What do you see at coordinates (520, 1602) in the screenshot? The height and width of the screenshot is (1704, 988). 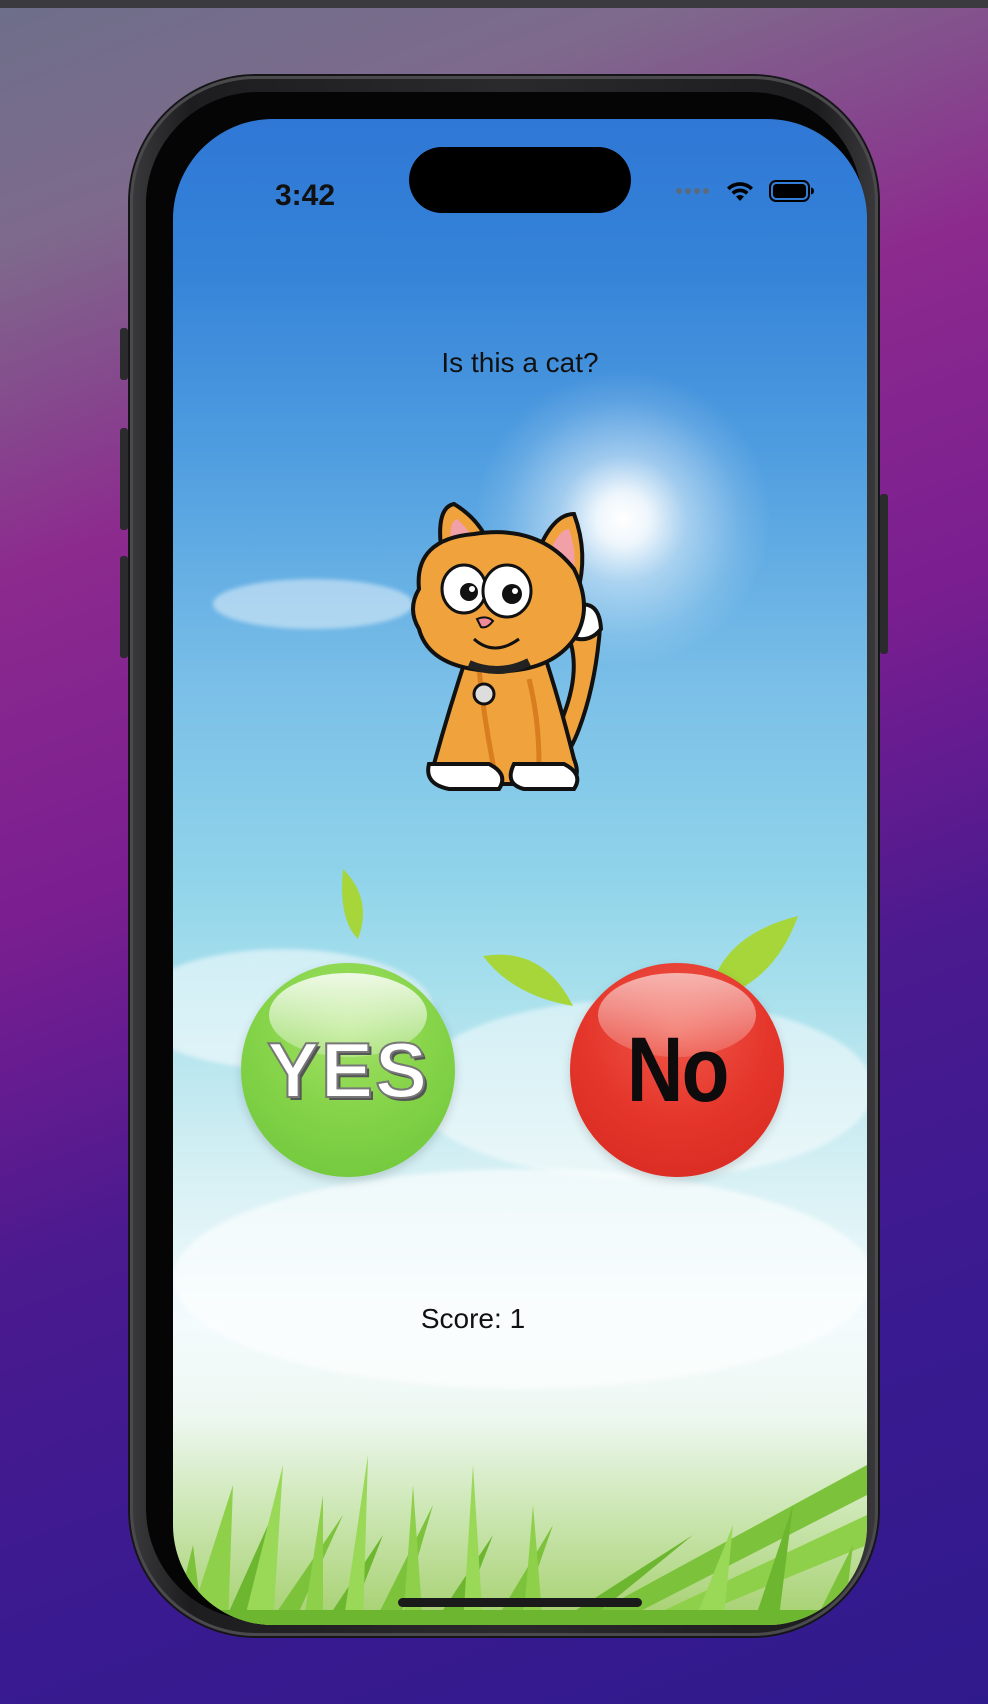 I see `home-indicator` at bounding box center [520, 1602].